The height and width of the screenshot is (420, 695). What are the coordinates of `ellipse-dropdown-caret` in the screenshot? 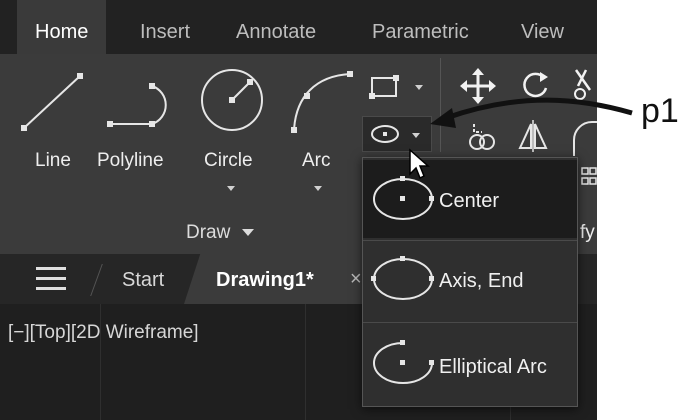 It's located at (416, 135).